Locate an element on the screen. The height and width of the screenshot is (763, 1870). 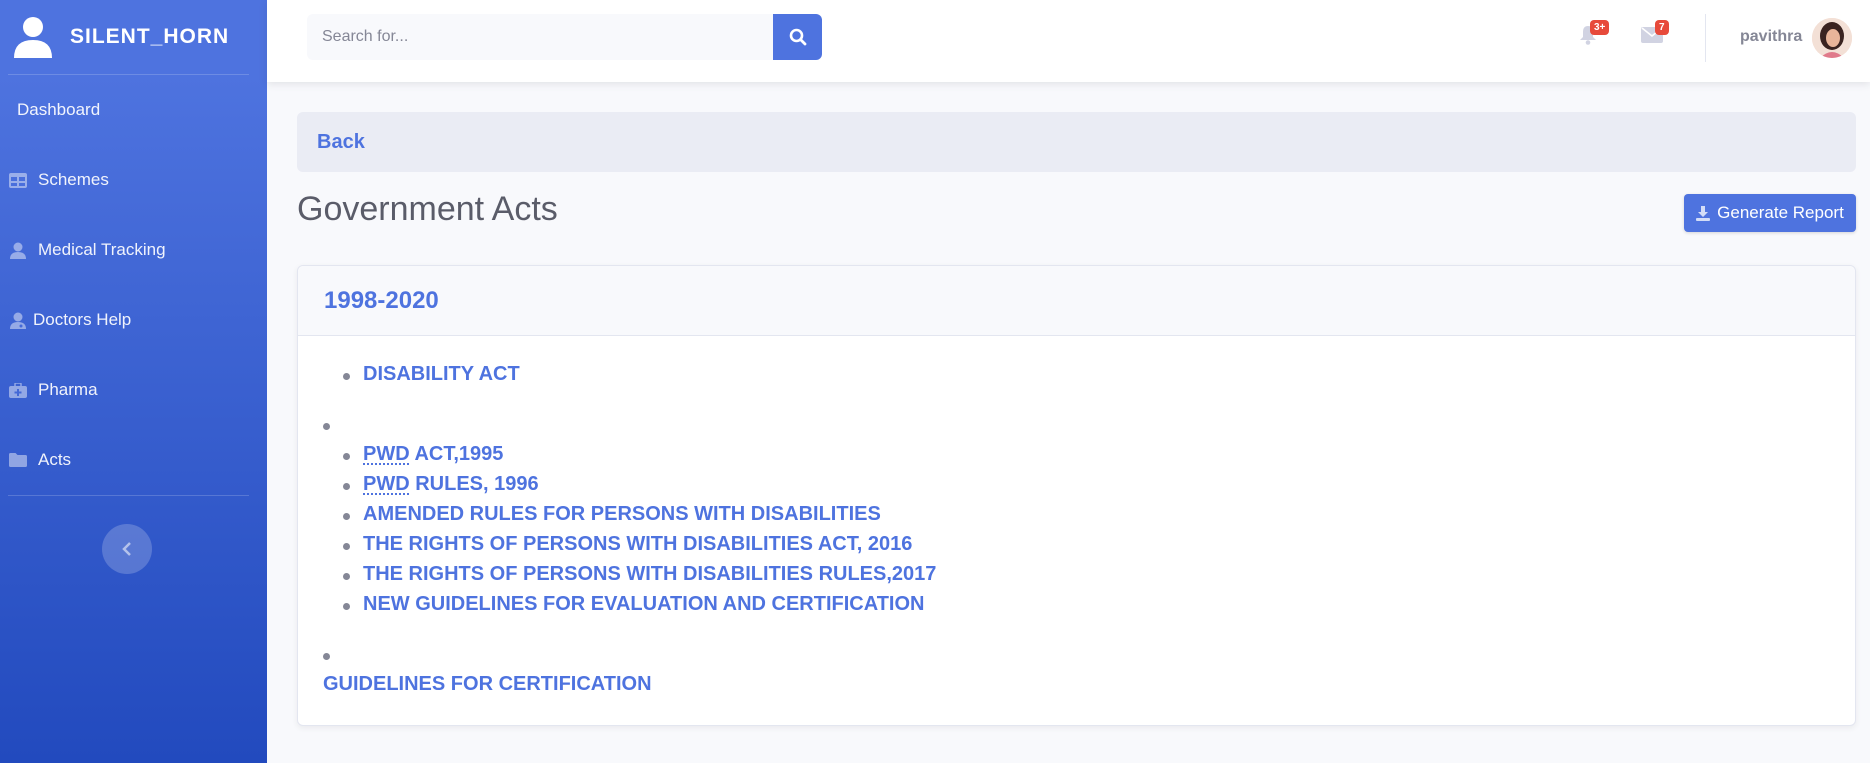
sidebar-item-pharma: Pharma is located at coordinates (133, 390).